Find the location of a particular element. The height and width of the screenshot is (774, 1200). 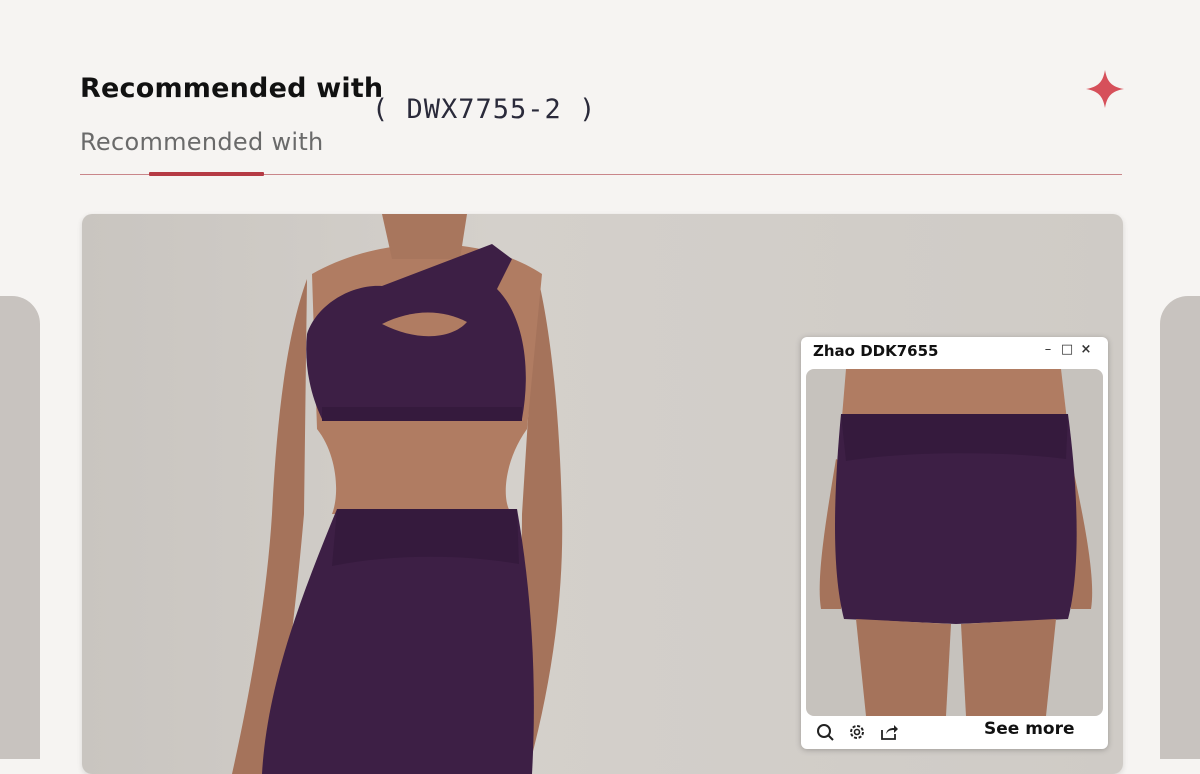

section-title: Recommended with is located at coordinates (232, 88).